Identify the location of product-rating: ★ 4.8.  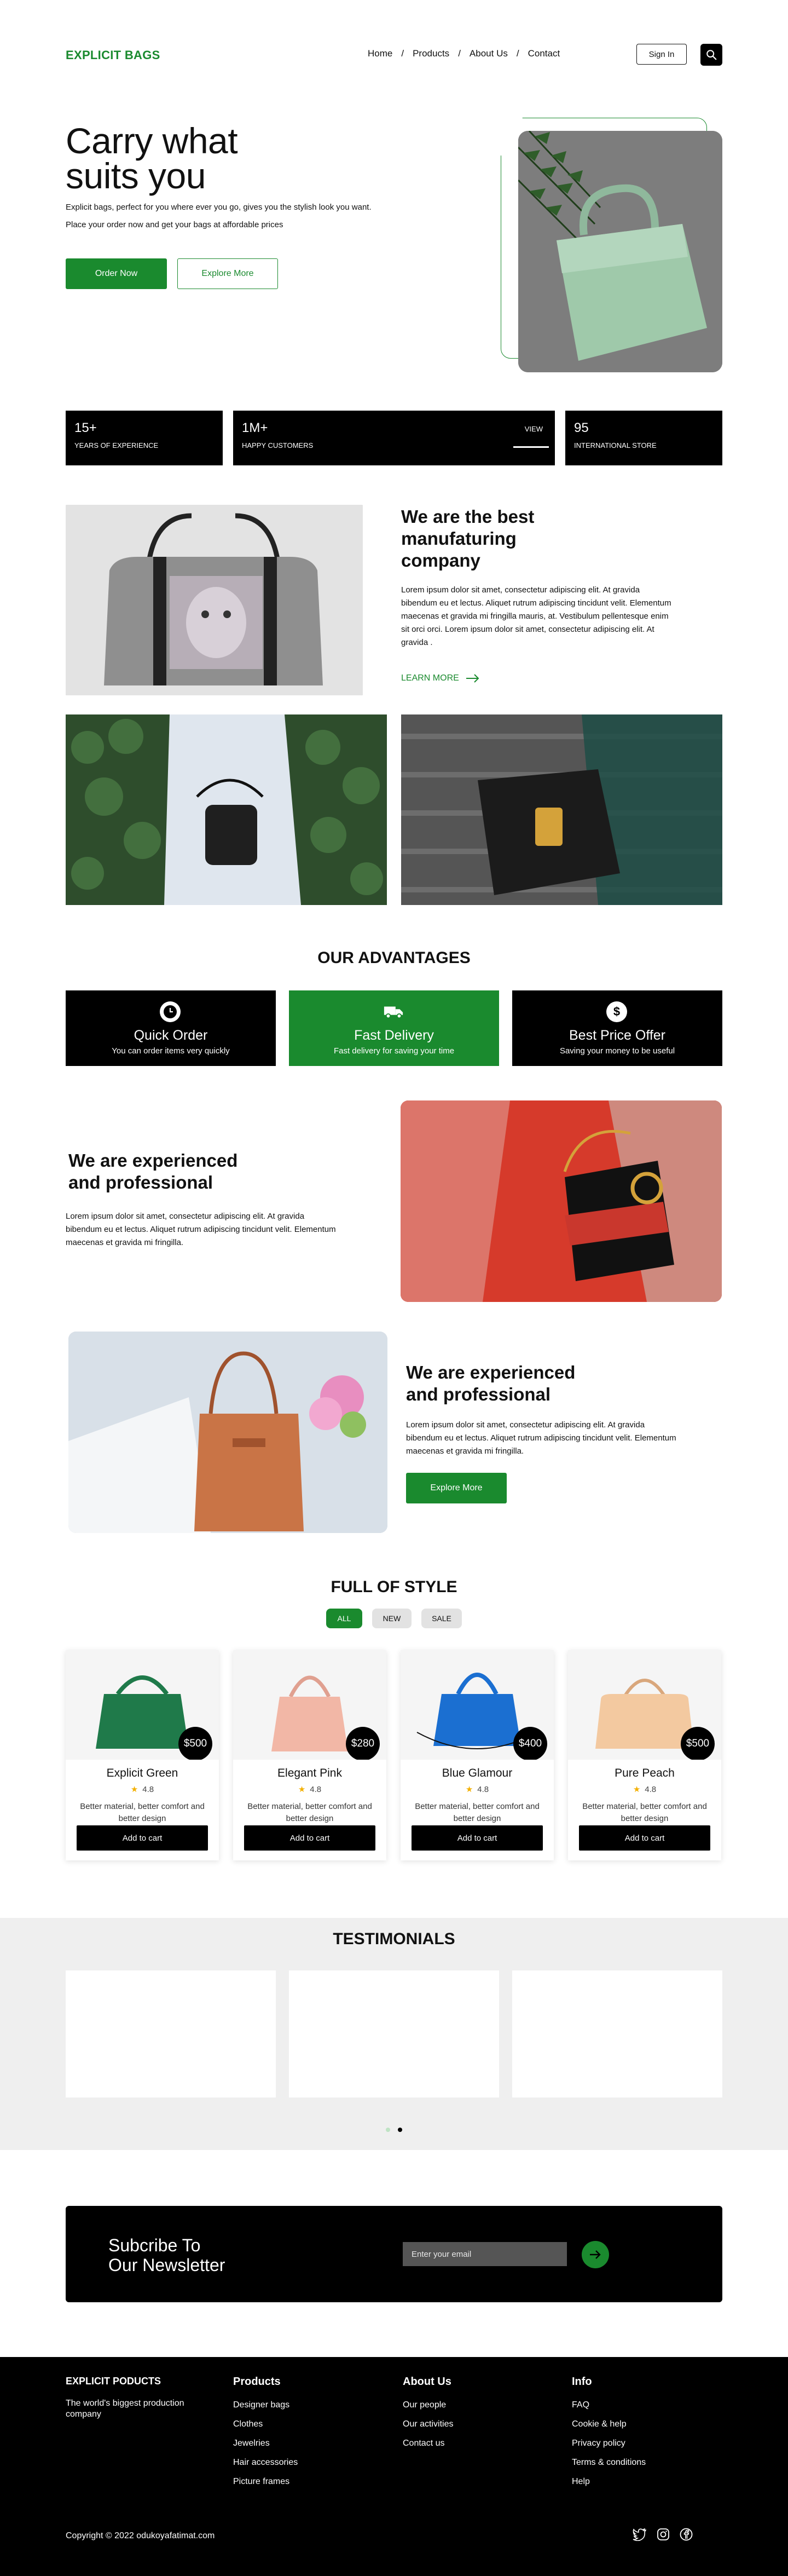
(143, 1789).